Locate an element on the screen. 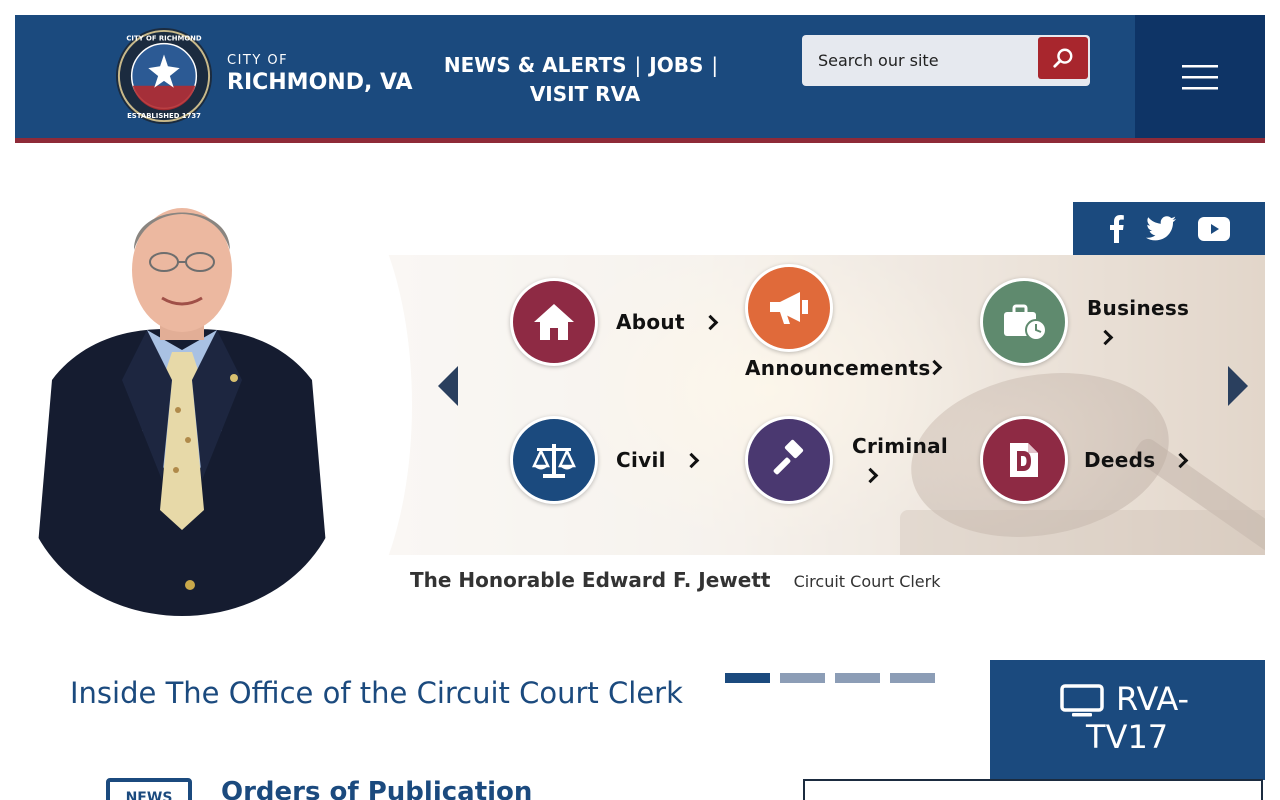 The image size is (1280, 800). chevron-left-icon is located at coordinates (448, 386).